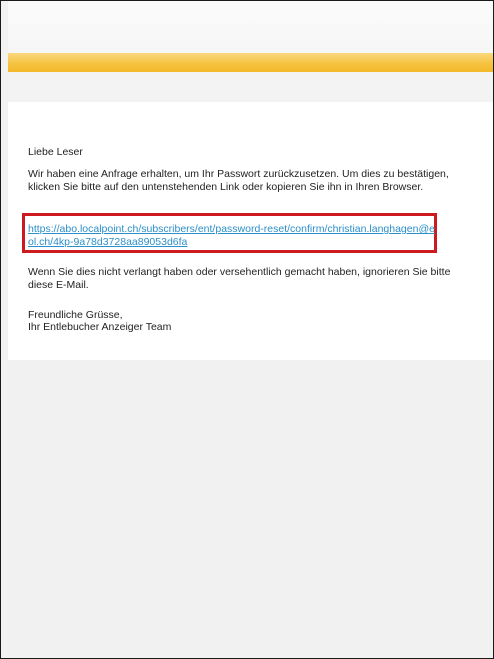  Describe the element at coordinates (75, 315) in the screenshot. I see `closing-text: Freundliche Grüsse,` at that location.